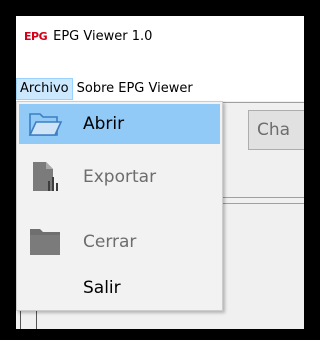 The image size is (320, 340). I want to click on toolbar-button-label: Cha, so click(274, 130).